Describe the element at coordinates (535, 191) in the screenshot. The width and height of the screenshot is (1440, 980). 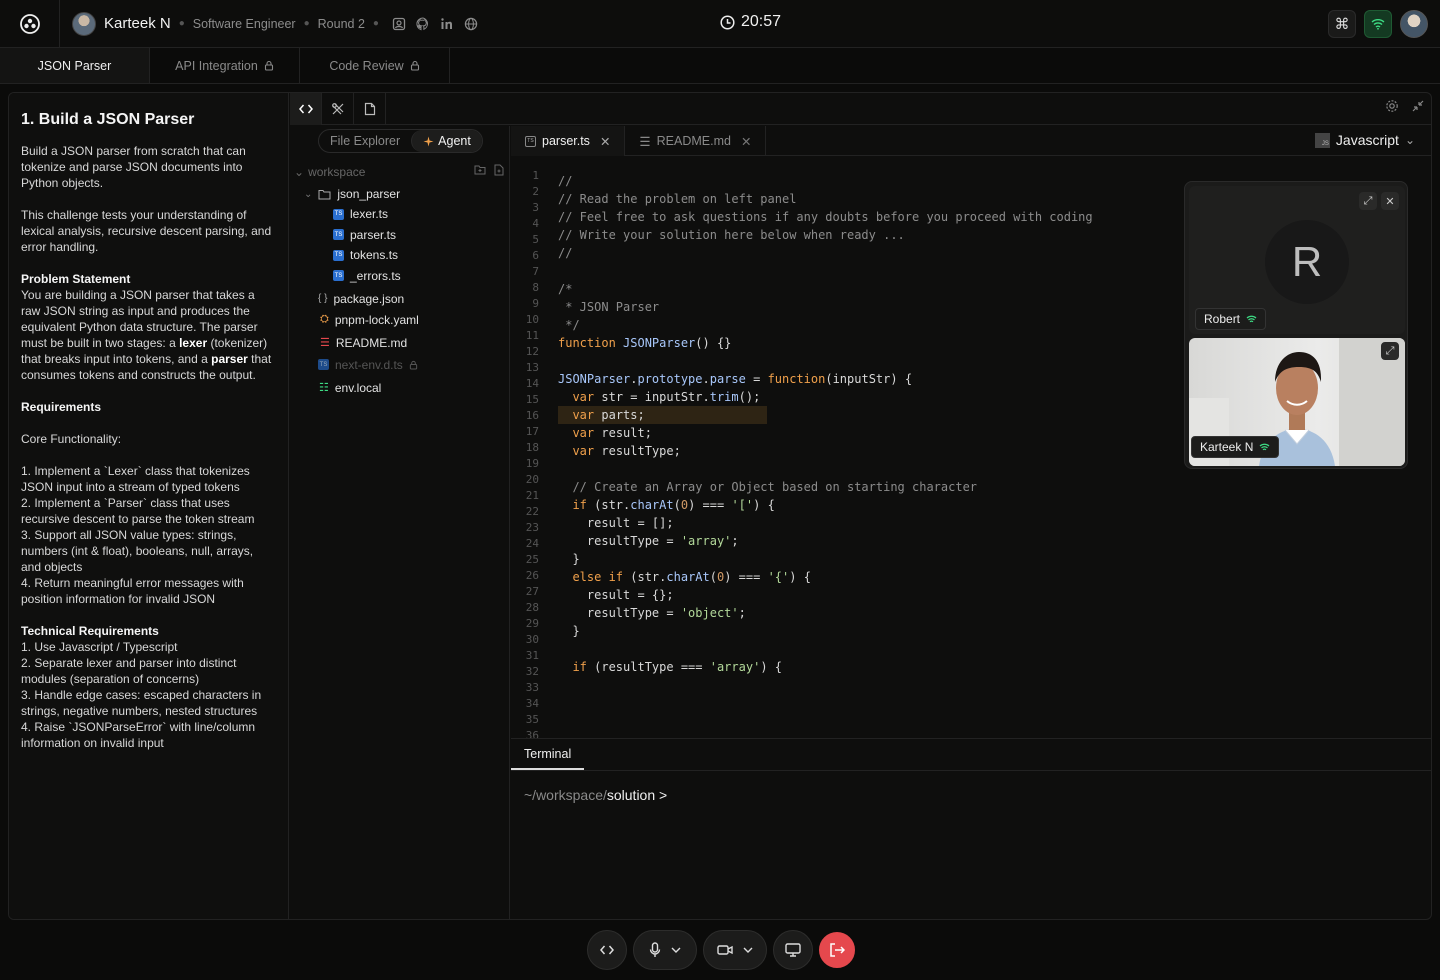
I see `line-number: 2` at that location.